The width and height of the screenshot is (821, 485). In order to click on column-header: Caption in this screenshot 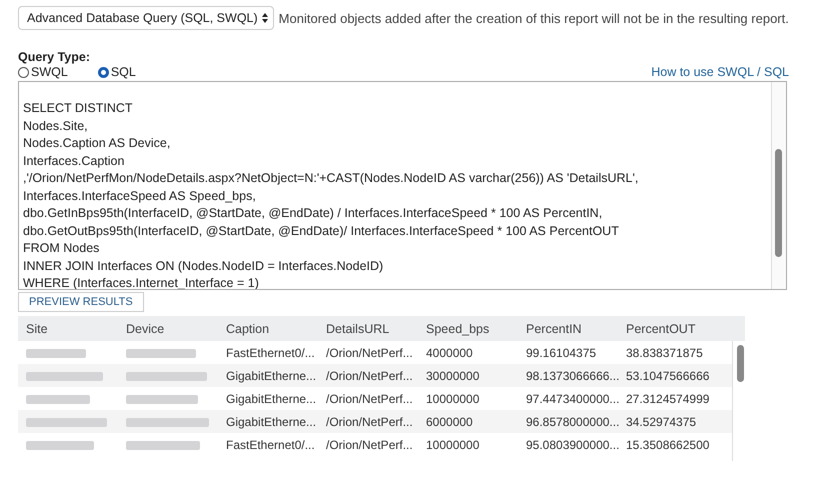, I will do `click(268, 329)`.